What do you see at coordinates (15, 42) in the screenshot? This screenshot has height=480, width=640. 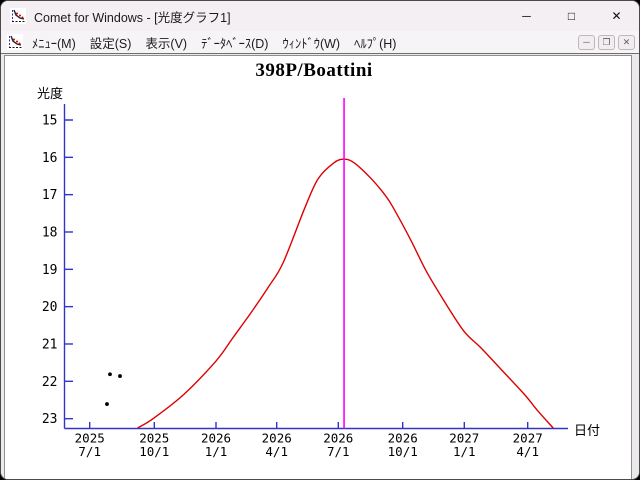 I see `mdi-document-lightcurve-icon` at bounding box center [15, 42].